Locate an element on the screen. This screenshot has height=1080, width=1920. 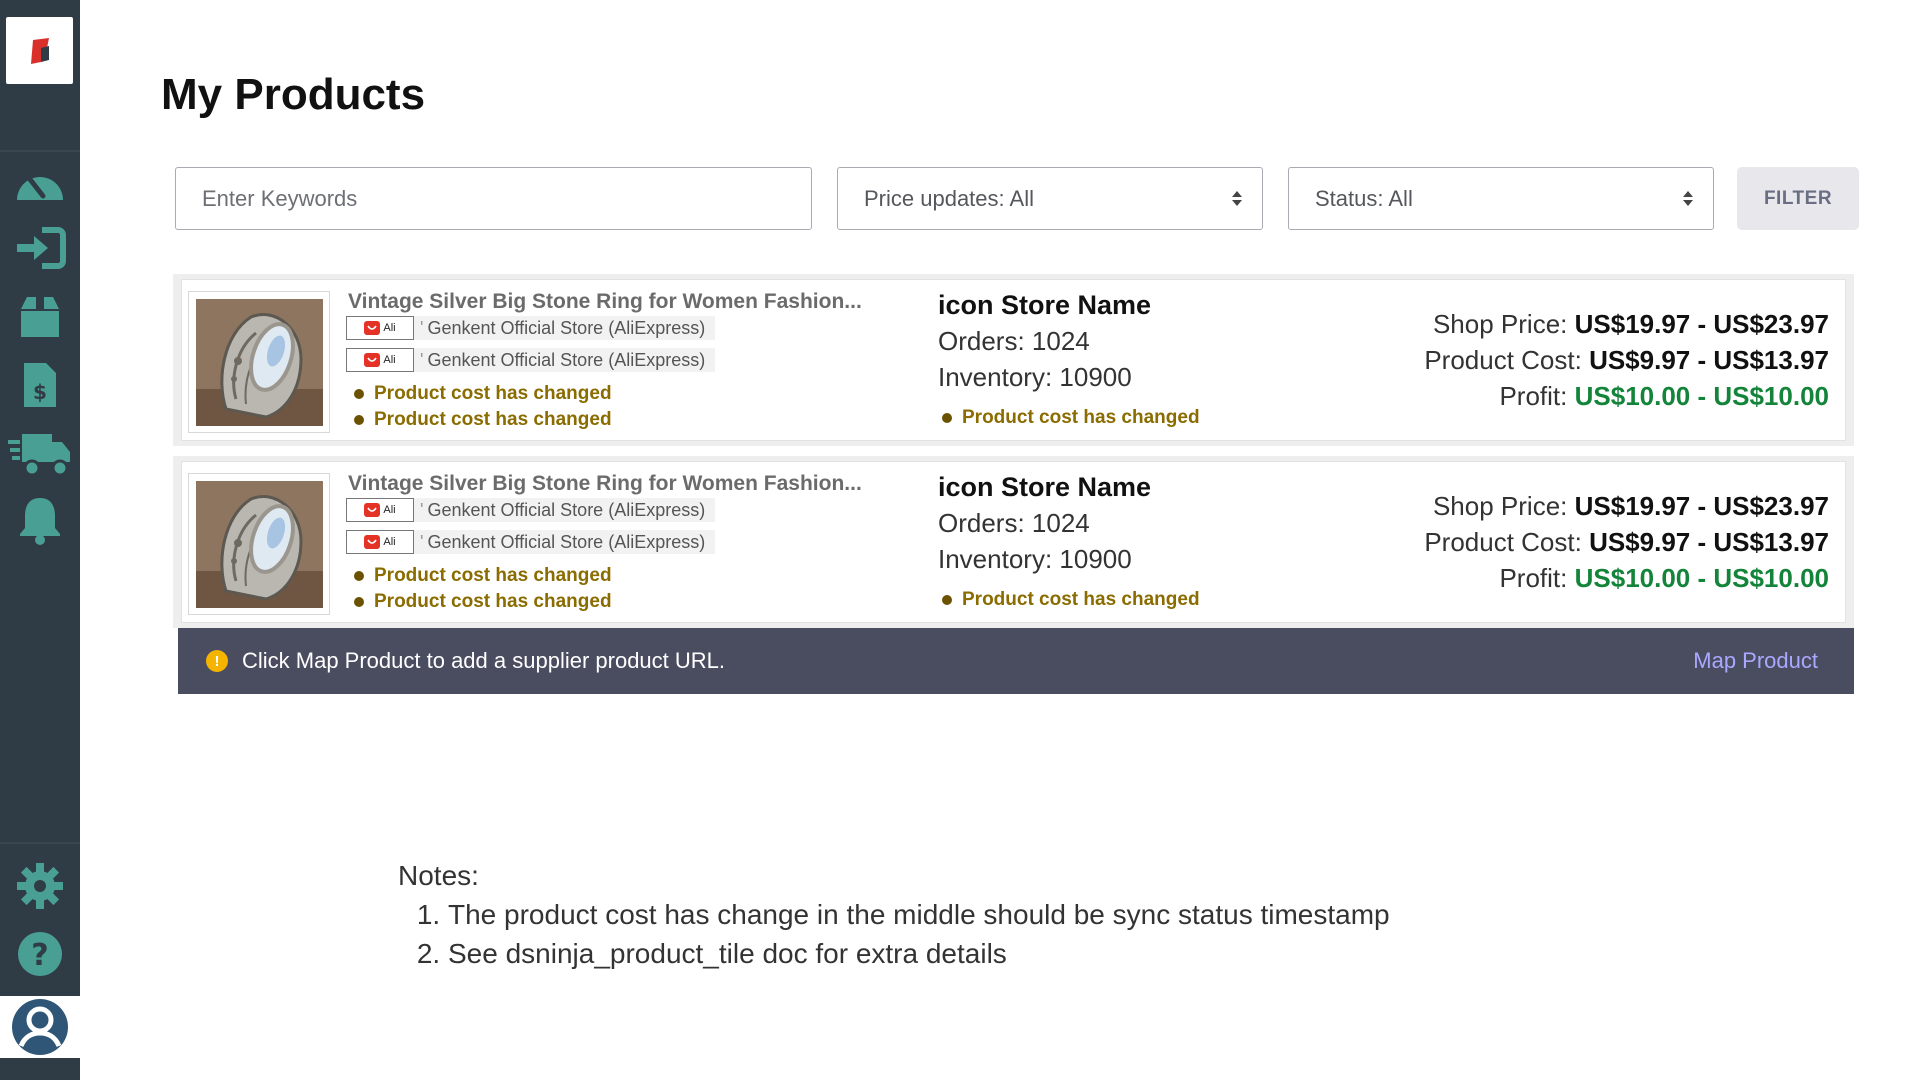
notes-heading: Notes: is located at coordinates (438, 875).